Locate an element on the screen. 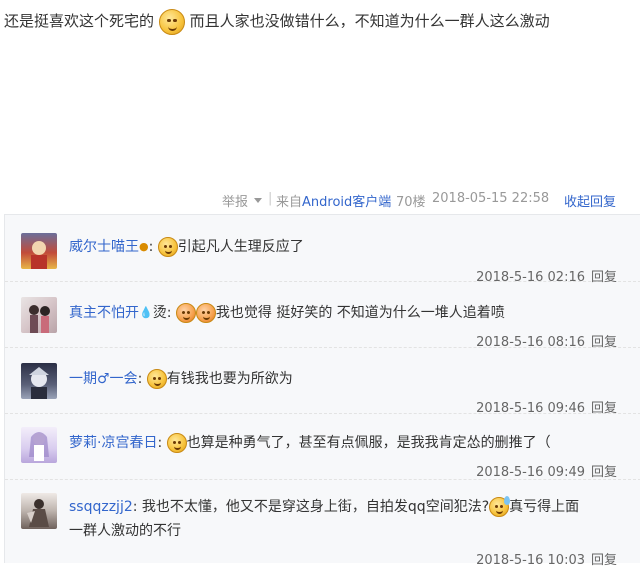 The width and height of the screenshot is (640, 568). post-datetime: 2018-05-15 22:58 is located at coordinates (491, 198).